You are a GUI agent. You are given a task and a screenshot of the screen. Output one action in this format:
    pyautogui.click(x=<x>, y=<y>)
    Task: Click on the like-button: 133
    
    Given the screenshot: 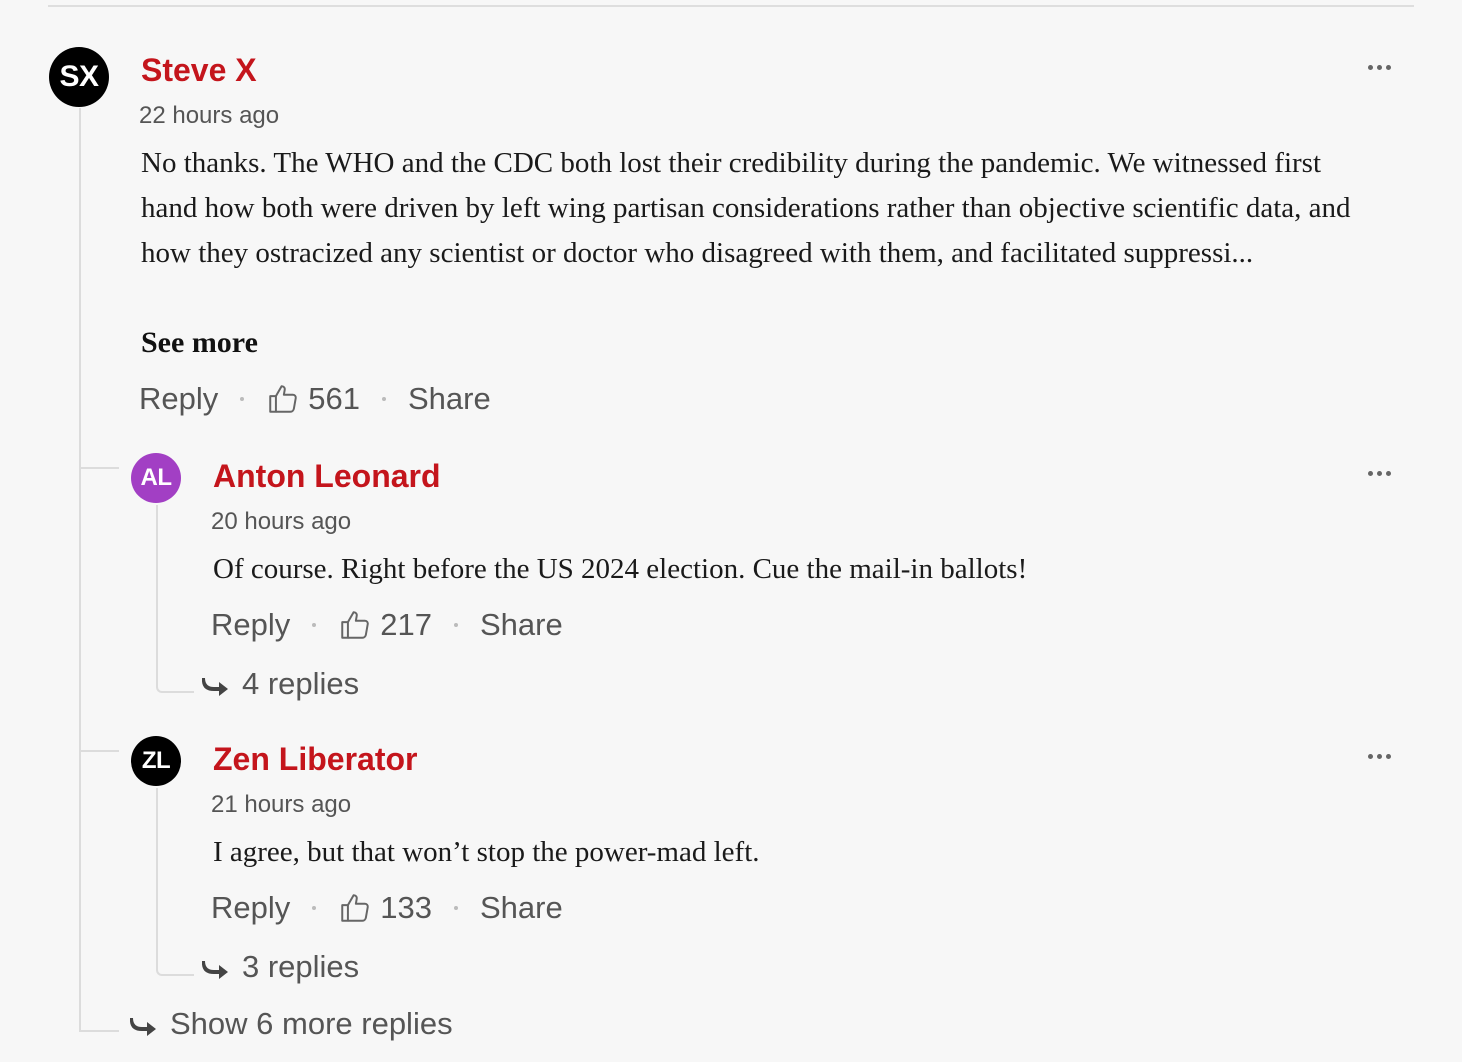 What is the action you would take?
    pyautogui.click(x=385, y=908)
    